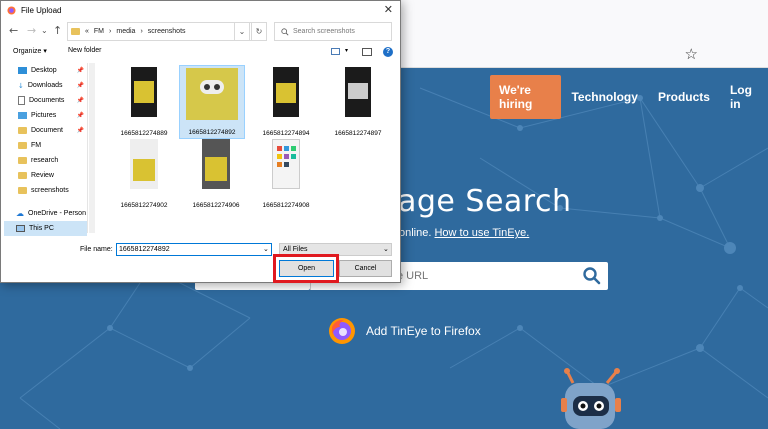 The image size is (768, 429). I want to click on help-icon: ?, so click(388, 52).